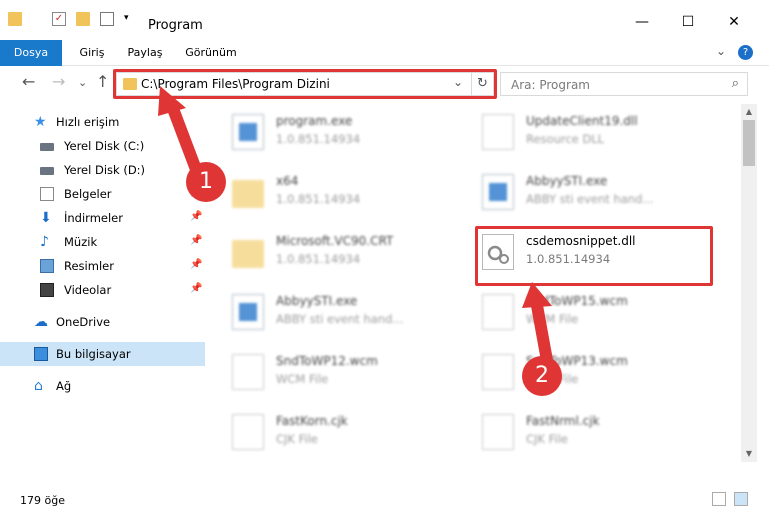 Image resolution: width=769 pixels, height=524 pixels. I want to click on details-view-icon, so click(719, 499).